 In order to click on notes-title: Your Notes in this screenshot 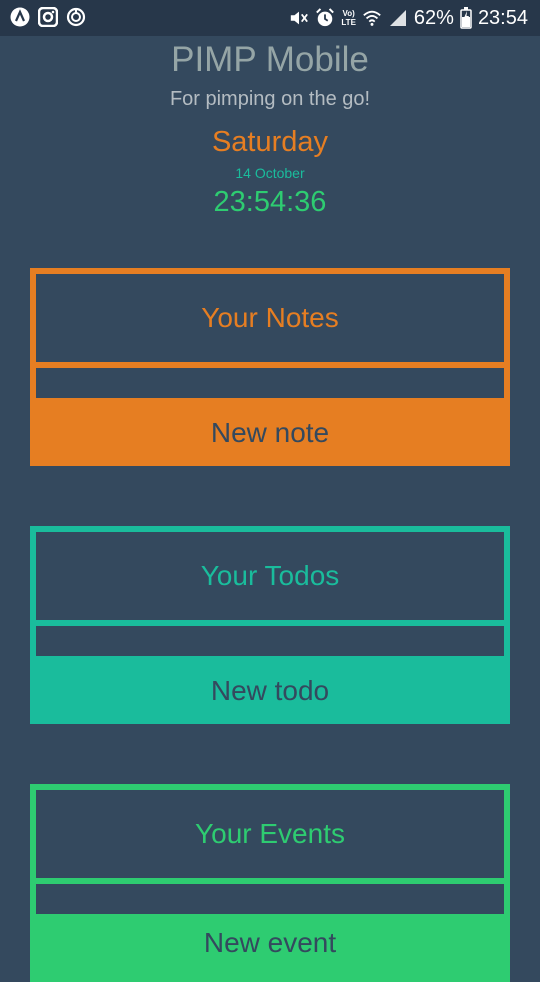, I will do `click(270, 318)`.